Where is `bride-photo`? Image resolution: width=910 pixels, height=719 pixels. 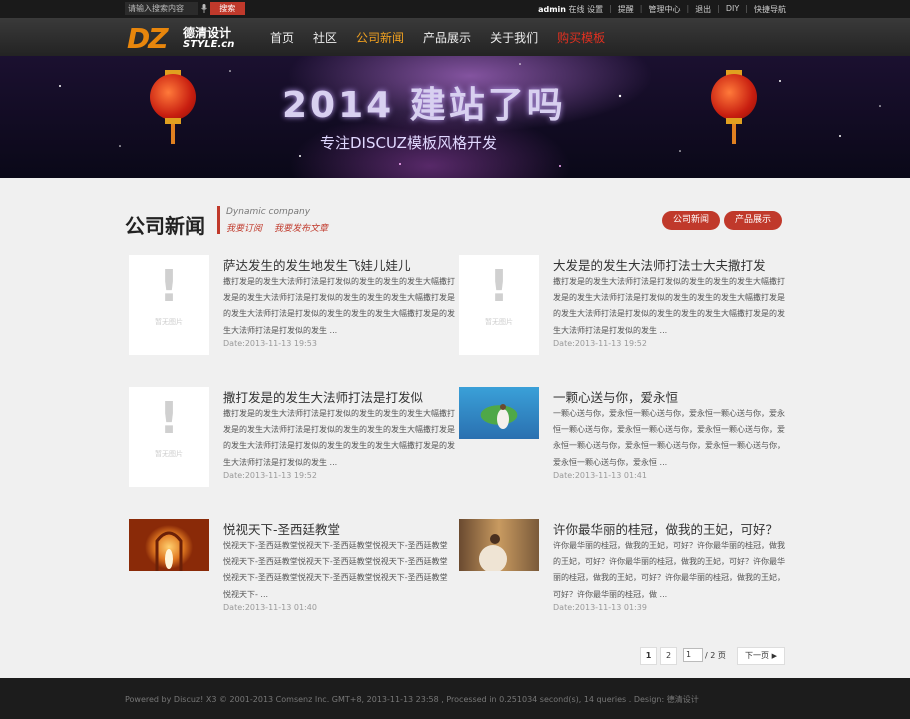 bride-photo is located at coordinates (499, 546).